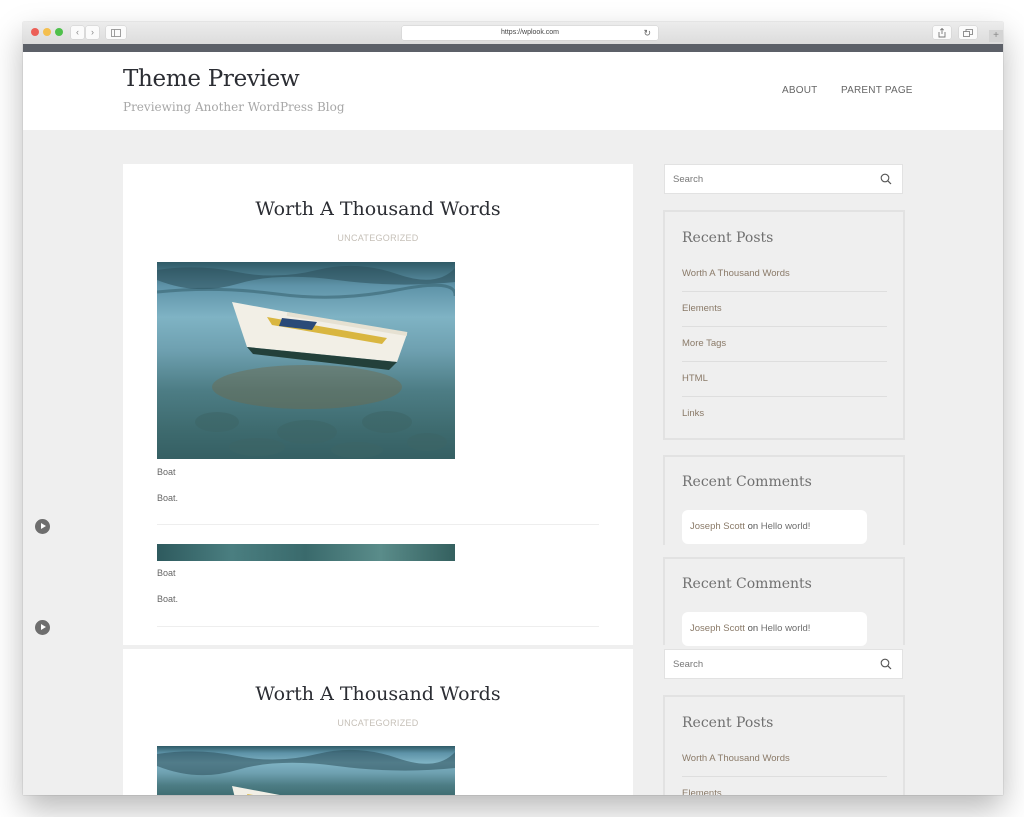 The width and height of the screenshot is (1024, 817). What do you see at coordinates (996, 36) in the screenshot?
I see `new-tab-button: +` at bounding box center [996, 36].